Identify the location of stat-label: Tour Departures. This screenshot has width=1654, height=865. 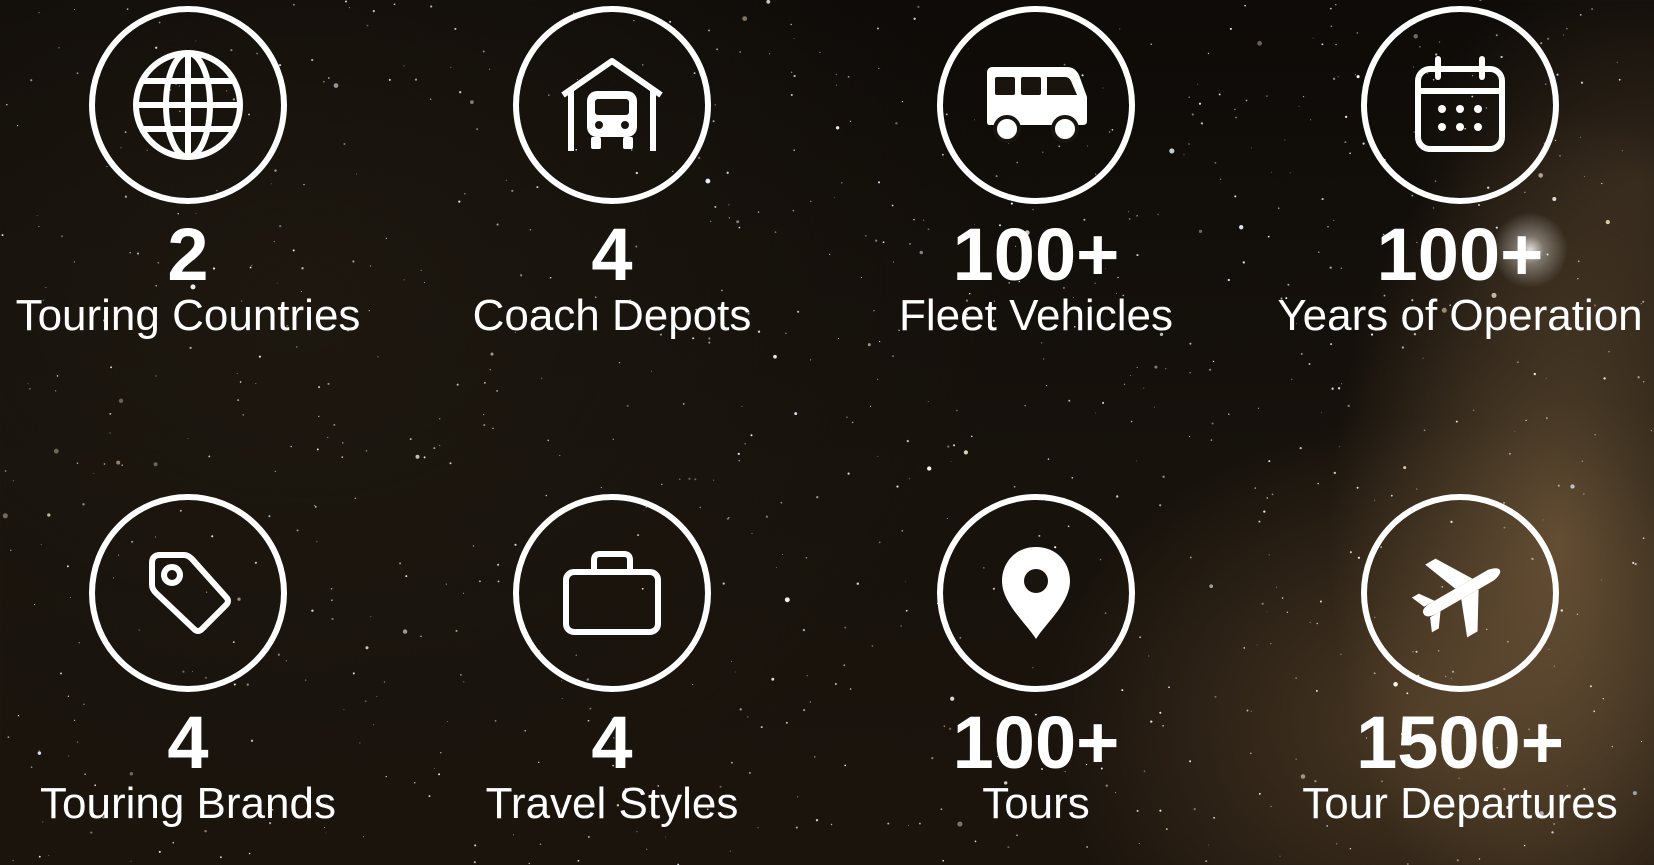
(1460, 803).